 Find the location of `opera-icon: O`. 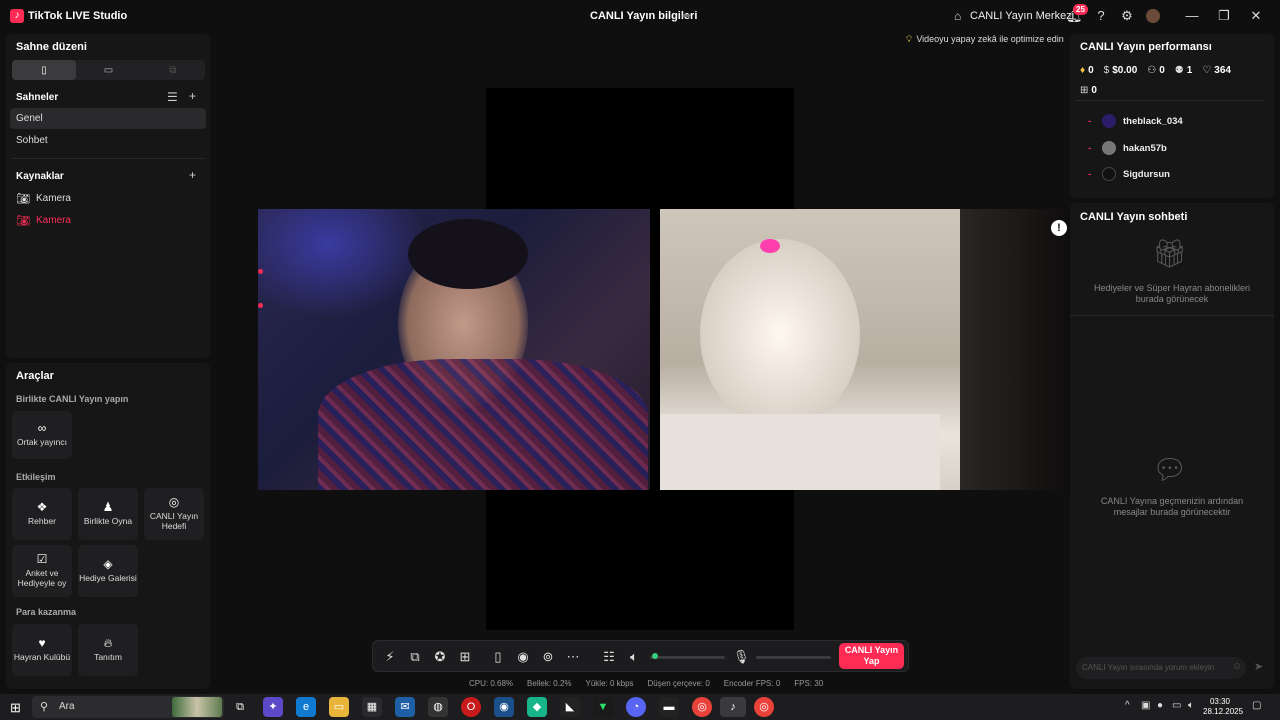

opera-icon: O is located at coordinates (471, 707).